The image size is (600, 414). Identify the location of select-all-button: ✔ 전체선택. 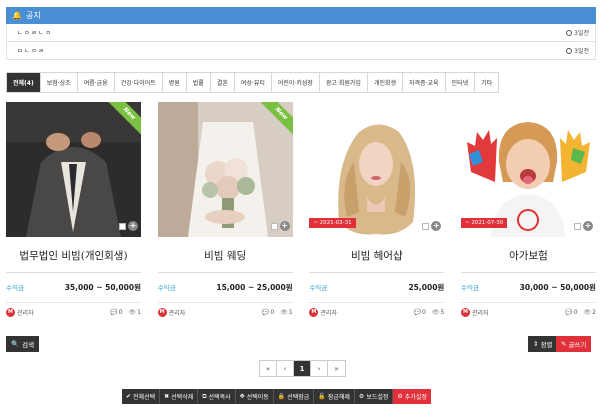
(141, 396).